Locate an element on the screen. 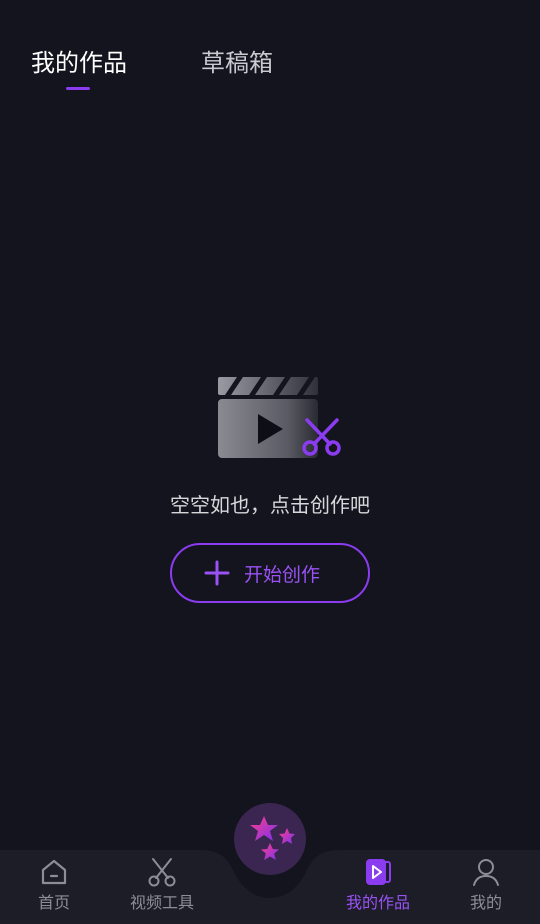 This screenshot has width=540, height=924. plus-icon is located at coordinates (217, 573).